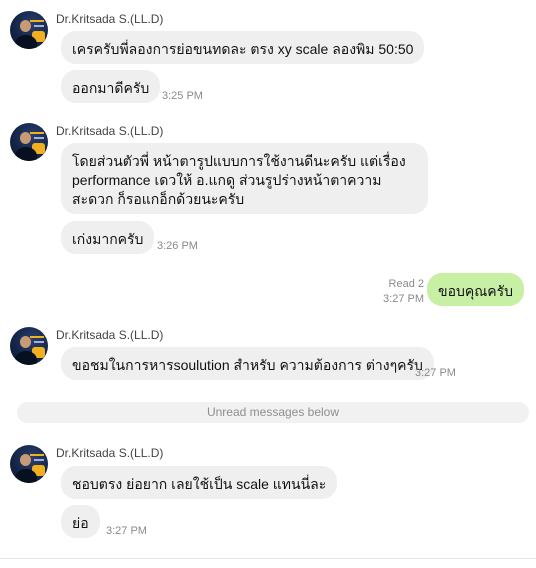  Describe the element at coordinates (182, 96) in the screenshot. I see `message-time: 3:25 PM` at that location.